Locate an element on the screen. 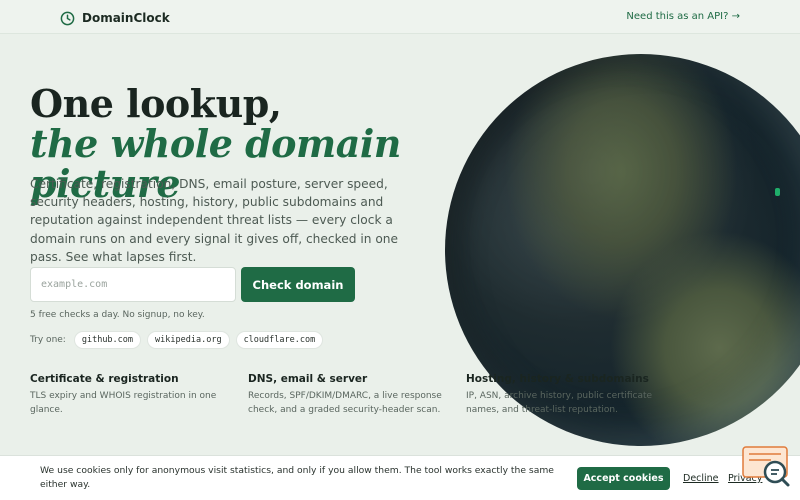  decline-link: Decline is located at coordinates (701, 478).